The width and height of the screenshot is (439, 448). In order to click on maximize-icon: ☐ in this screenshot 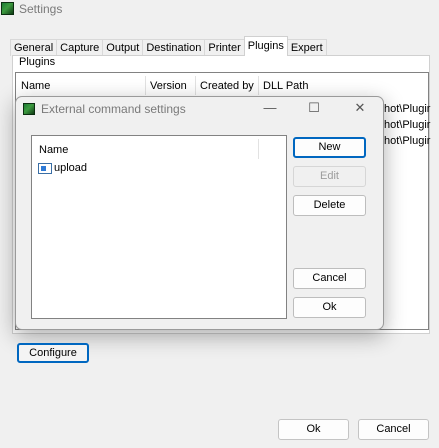, I will do `click(314, 108)`.